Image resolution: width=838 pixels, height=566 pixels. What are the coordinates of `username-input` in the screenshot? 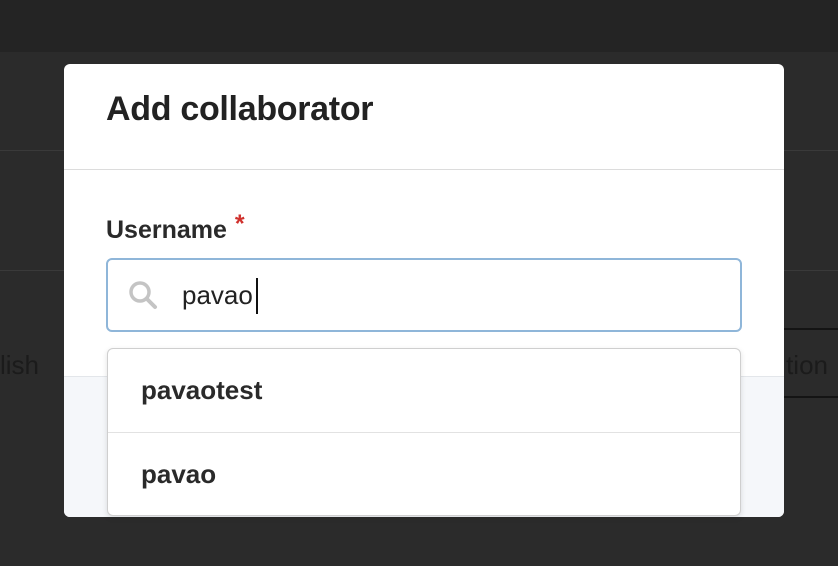 It's located at (452, 295).